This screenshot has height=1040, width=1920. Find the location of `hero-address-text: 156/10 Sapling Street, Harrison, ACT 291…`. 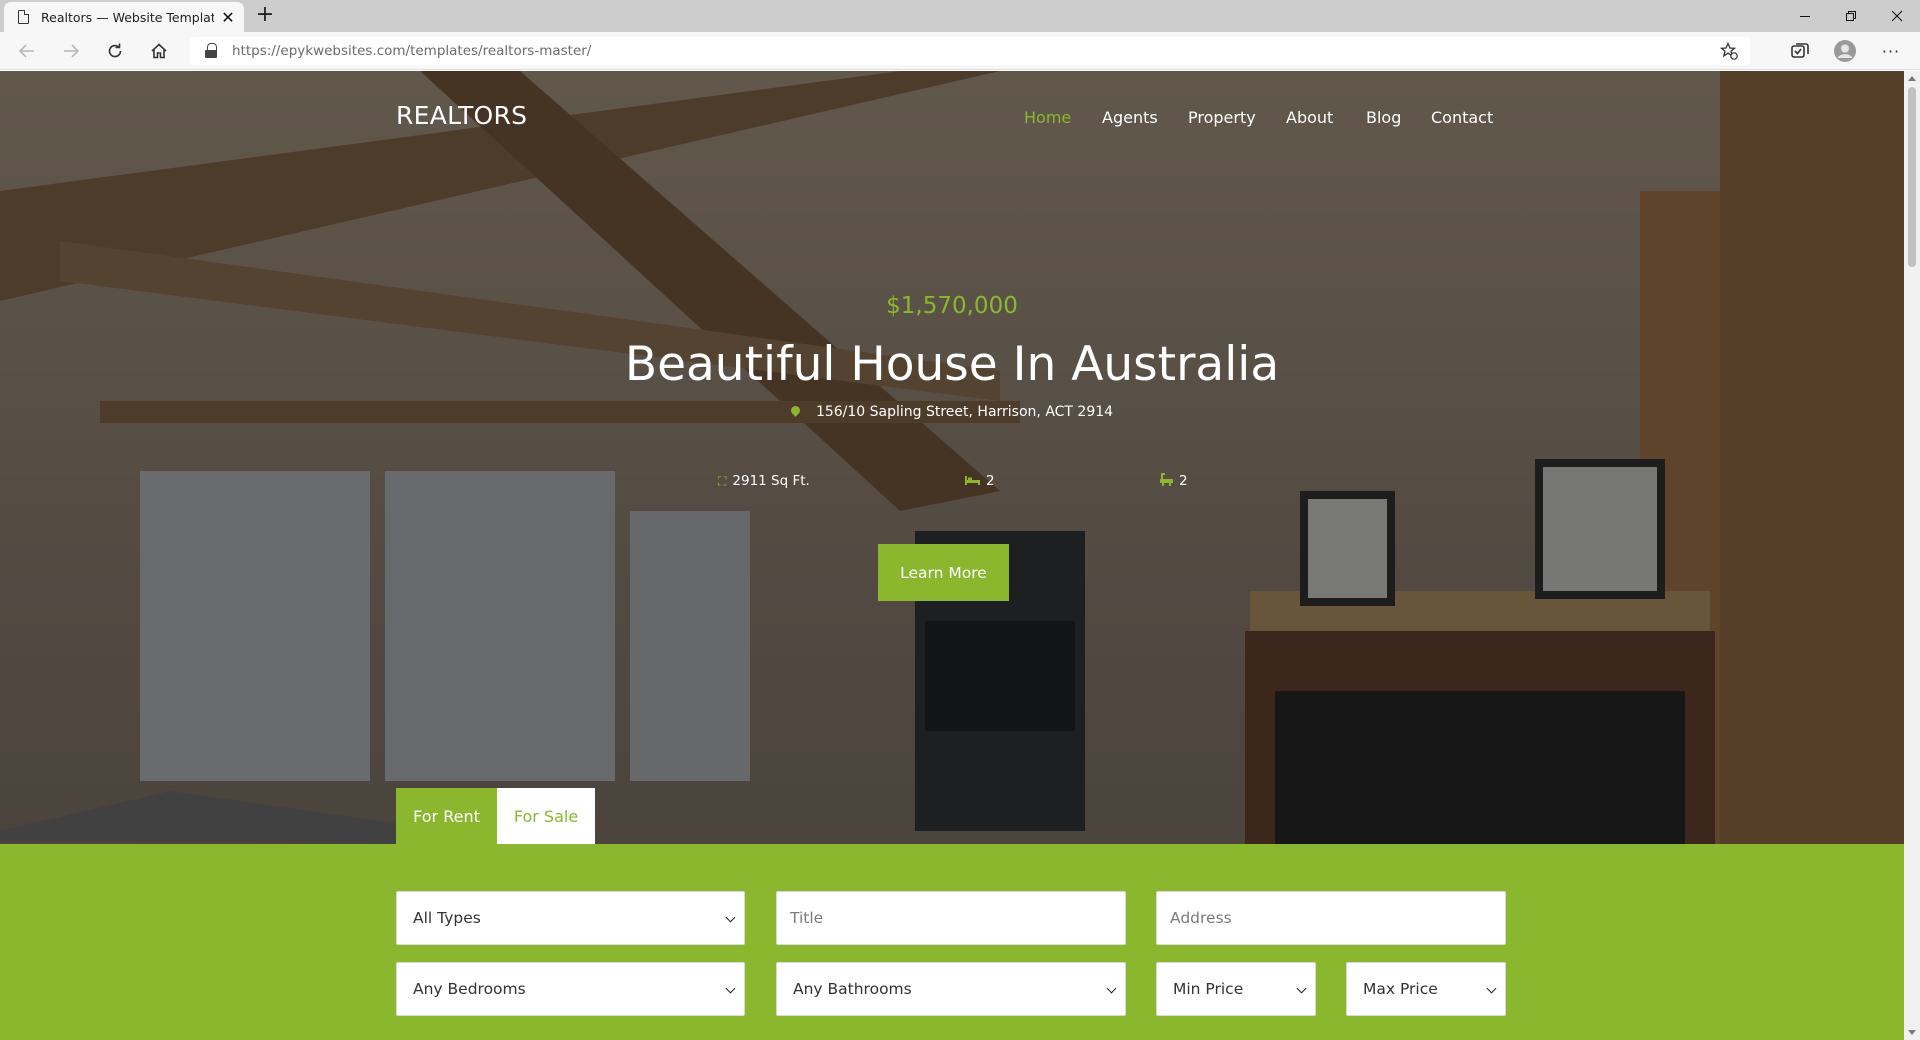

hero-address-text: 156/10 Sapling Street, Harrison, ACT 291… is located at coordinates (964, 412).